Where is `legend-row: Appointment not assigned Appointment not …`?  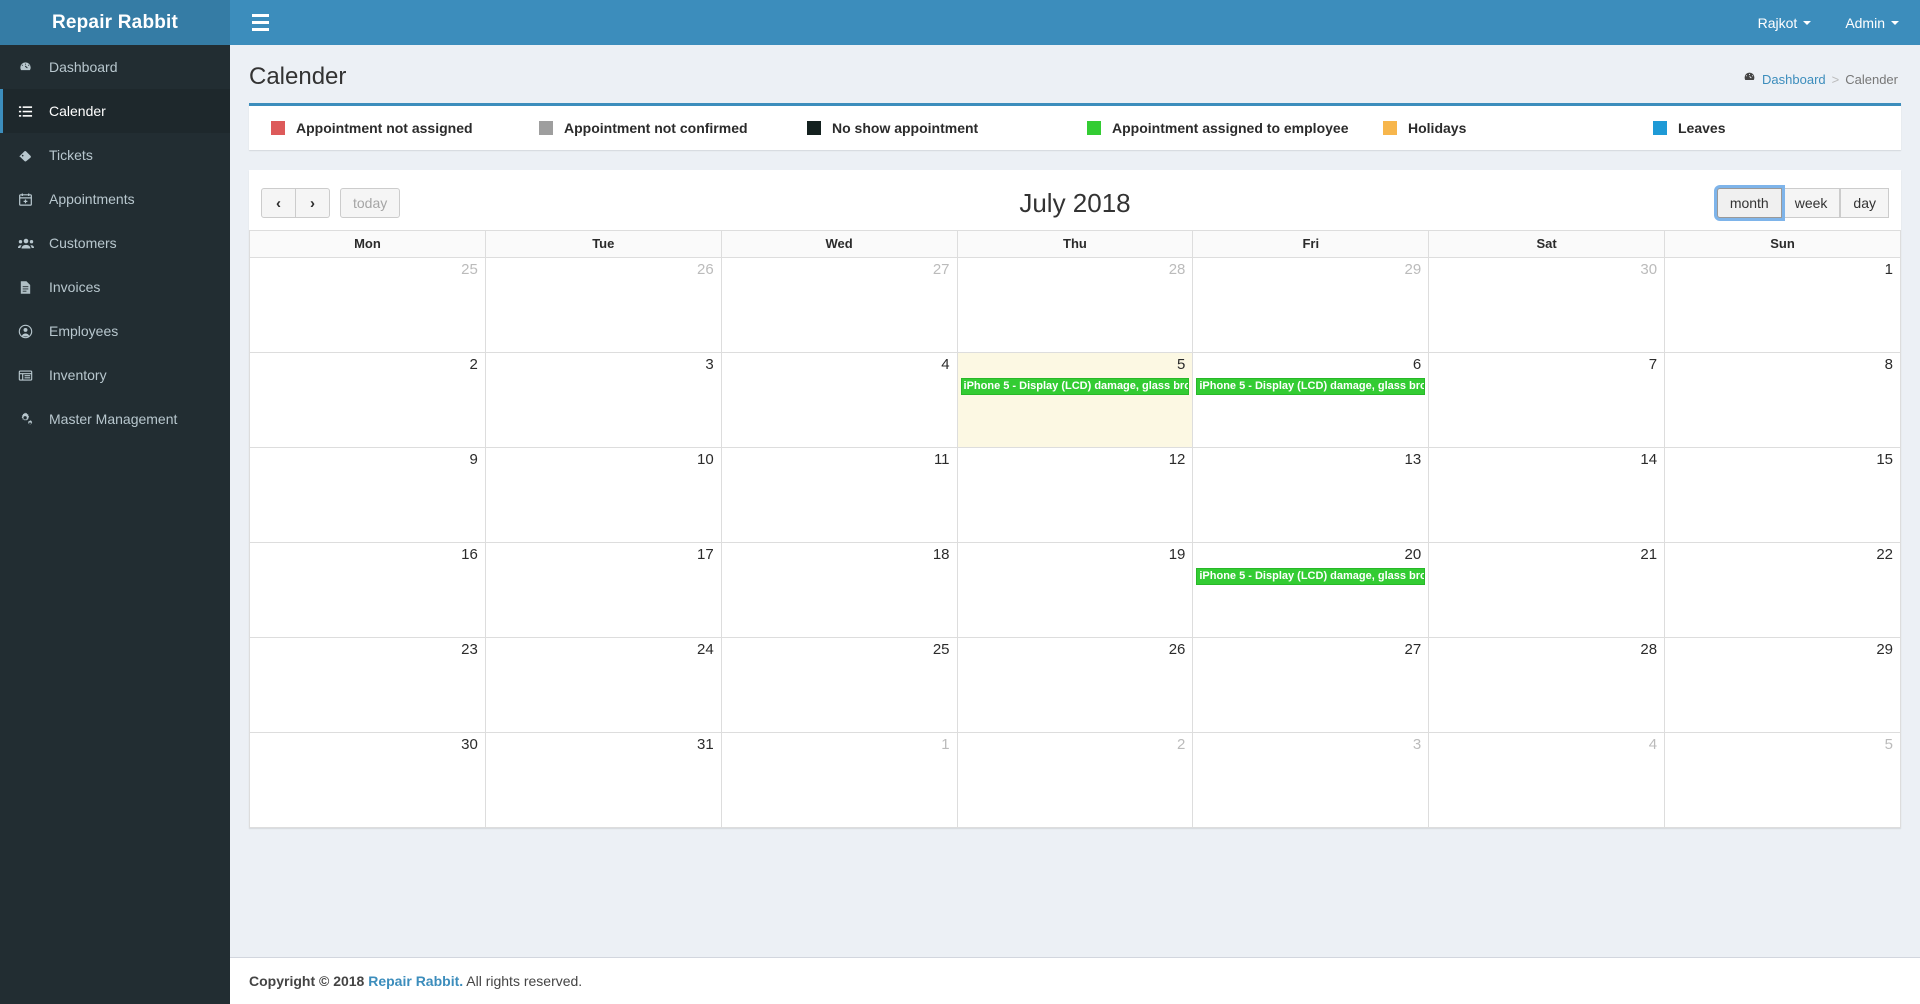 legend-row: Appointment not assigned Appointment not … is located at coordinates (1075, 128).